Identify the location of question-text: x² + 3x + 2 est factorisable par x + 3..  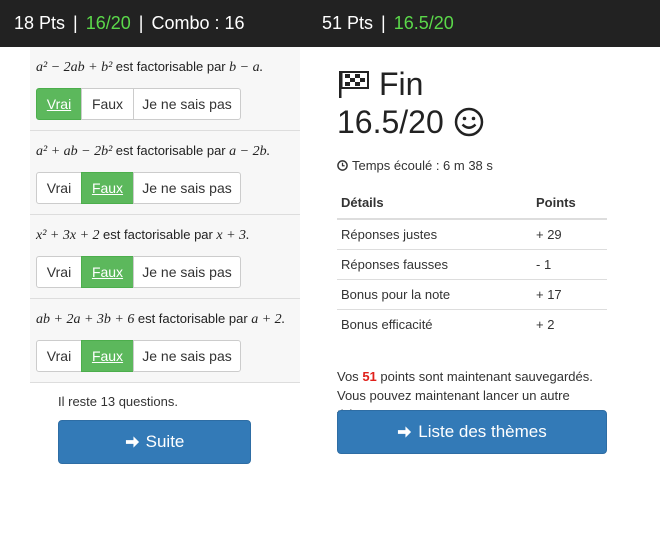
(165, 235).